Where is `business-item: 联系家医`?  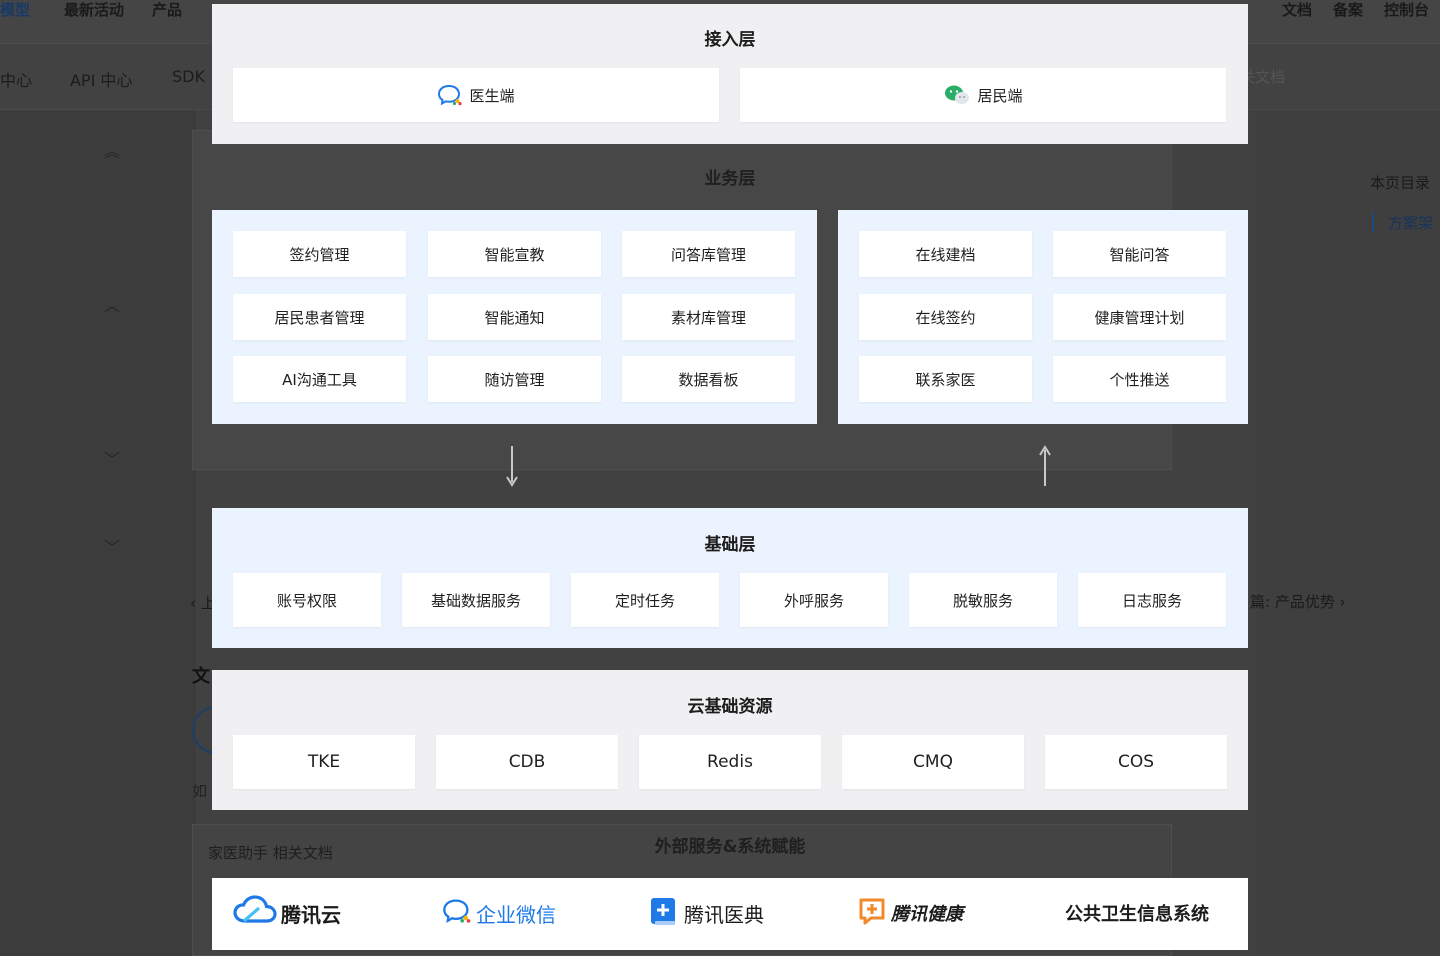
business-item: 联系家医 is located at coordinates (945, 379).